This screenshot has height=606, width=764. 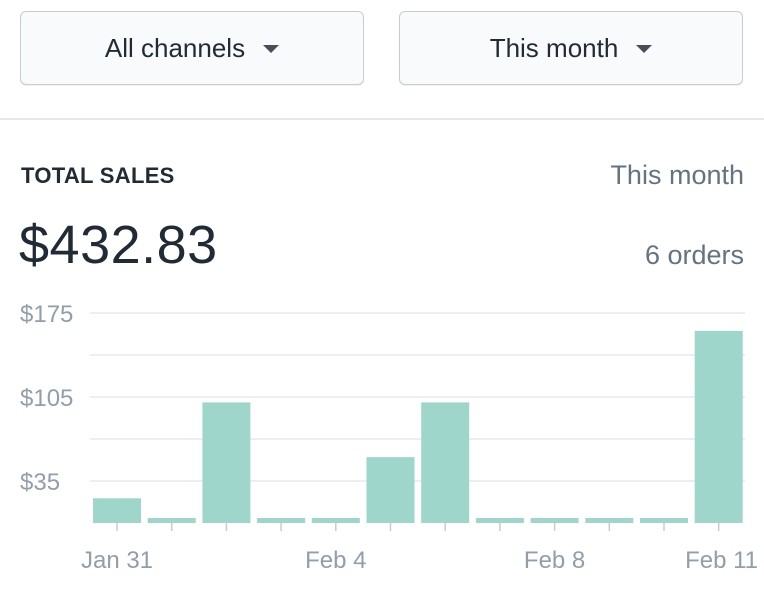 I want to click on period-filter-button: This month, so click(x=571, y=48).